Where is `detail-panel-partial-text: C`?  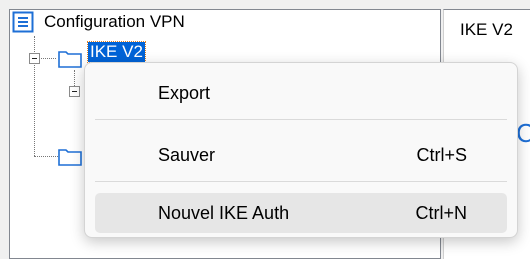 detail-panel-partial-text: C is located at coordinates (523, 133).